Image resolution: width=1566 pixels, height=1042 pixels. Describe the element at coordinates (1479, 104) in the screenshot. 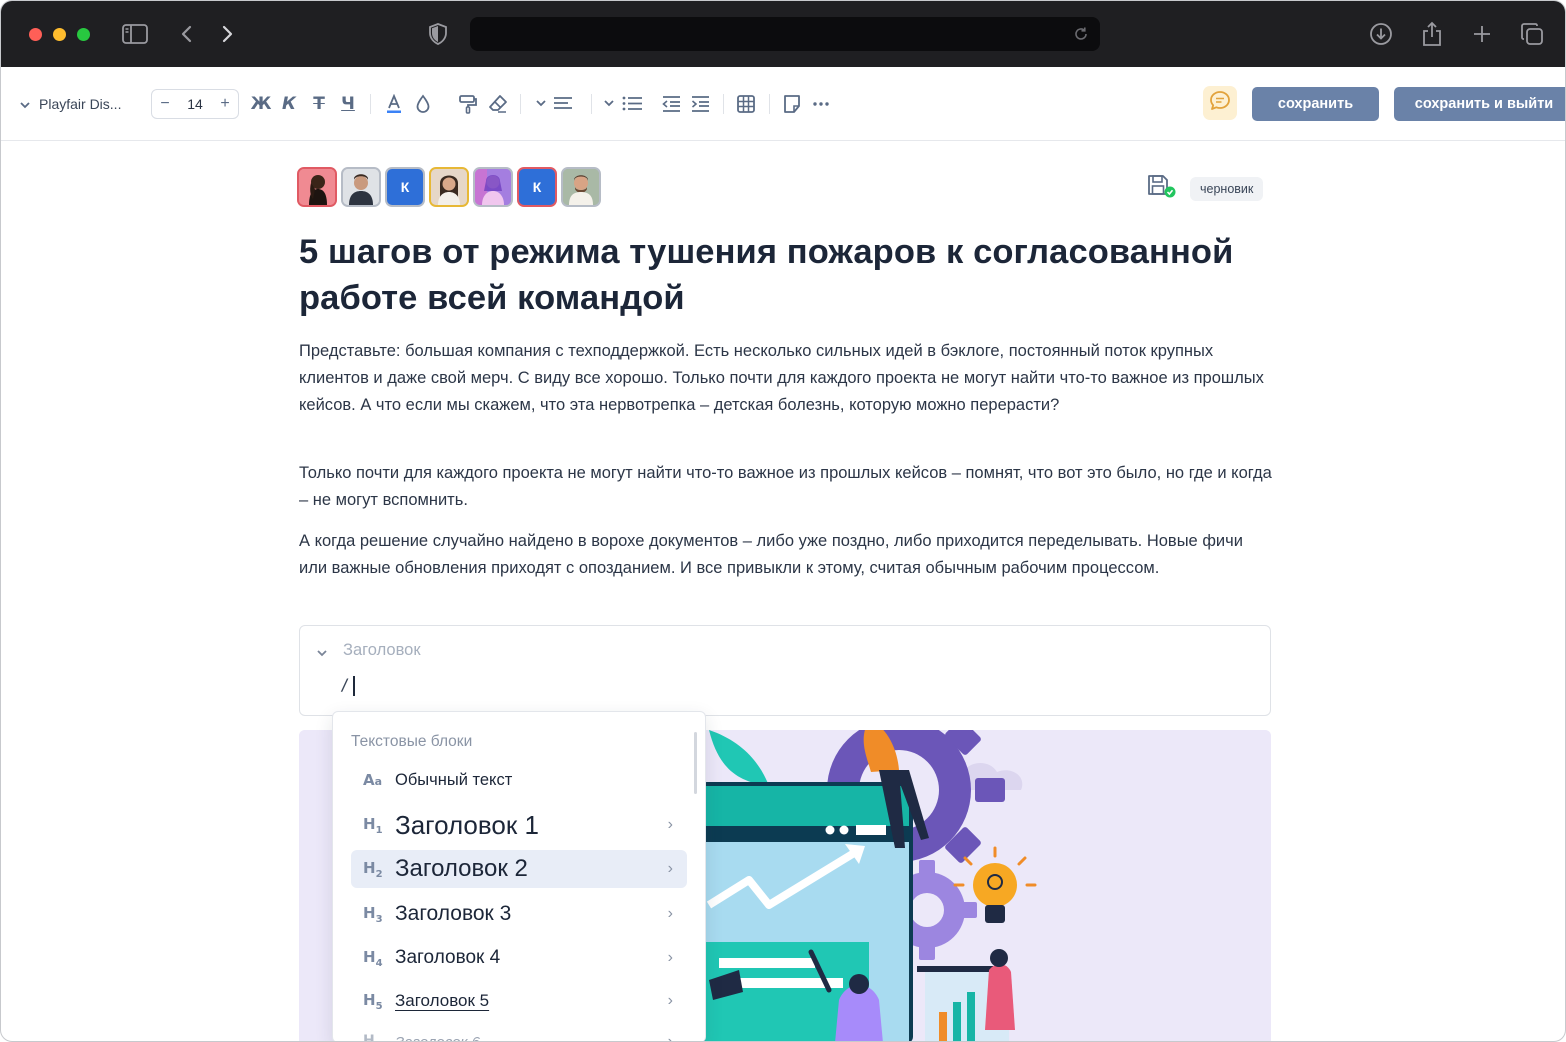

I see `save-and-exit-button: сохранить и выйти` at that location.